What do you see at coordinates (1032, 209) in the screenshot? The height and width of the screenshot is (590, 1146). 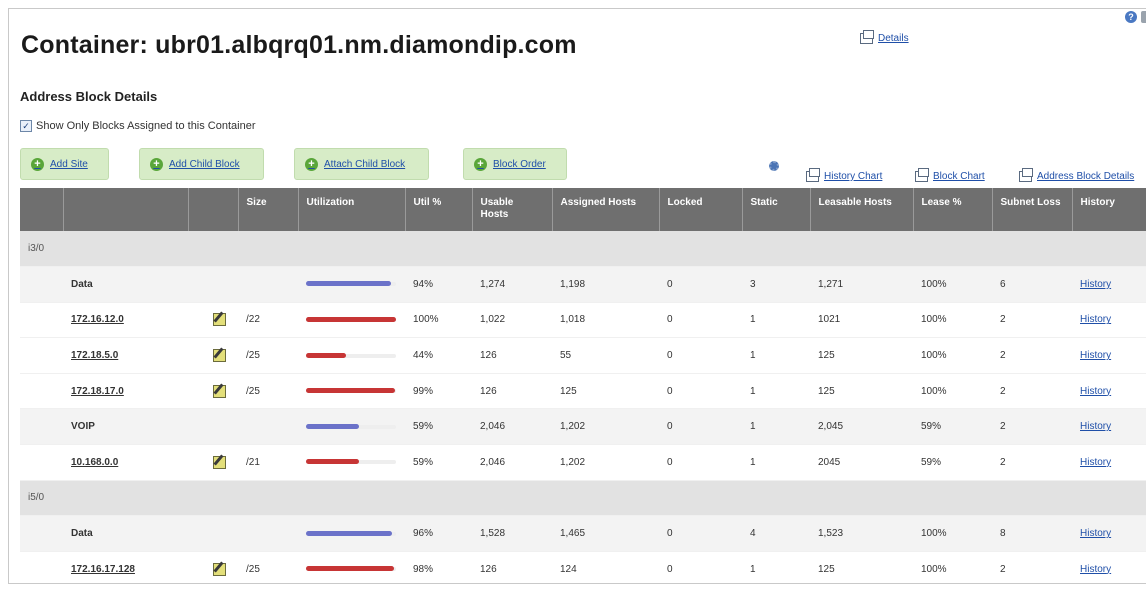 I see `column-header-subnet-loss: Subnet Loss` at bounding box center [1032, 209].